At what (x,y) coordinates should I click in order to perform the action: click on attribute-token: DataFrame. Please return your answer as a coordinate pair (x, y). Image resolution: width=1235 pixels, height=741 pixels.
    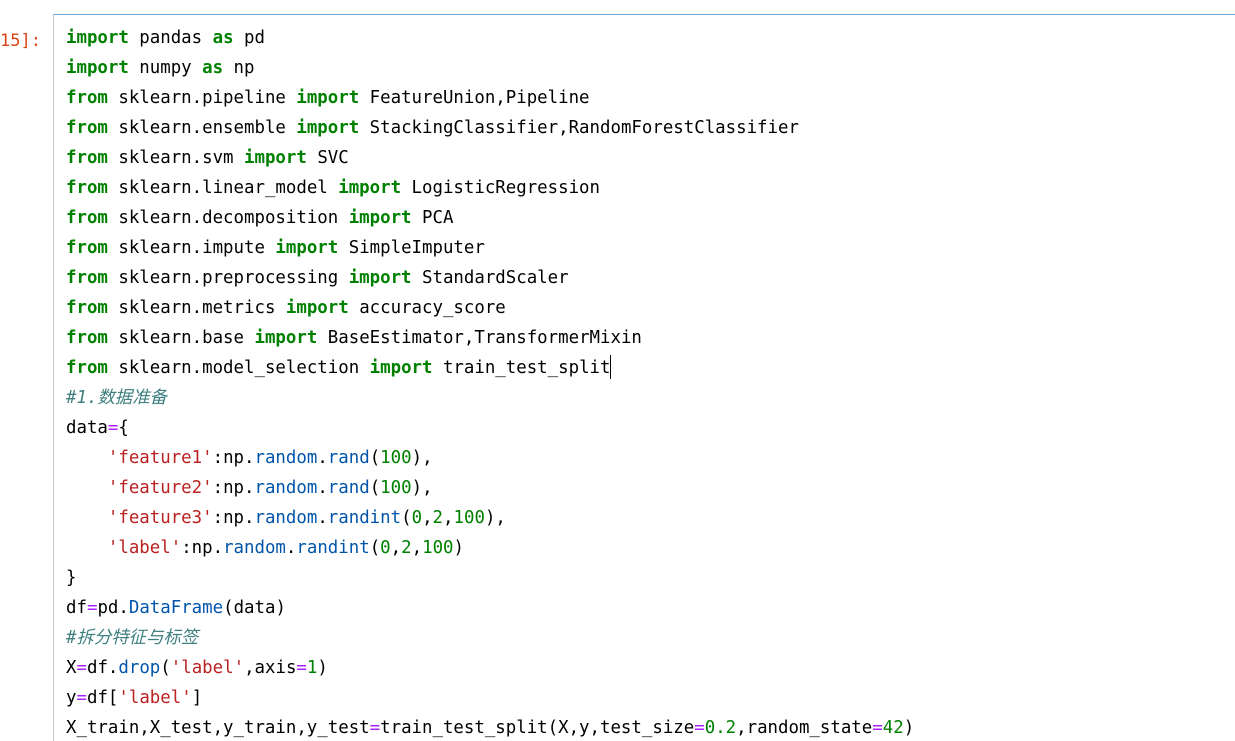
    Looking at the image, I should click on (176, 608).